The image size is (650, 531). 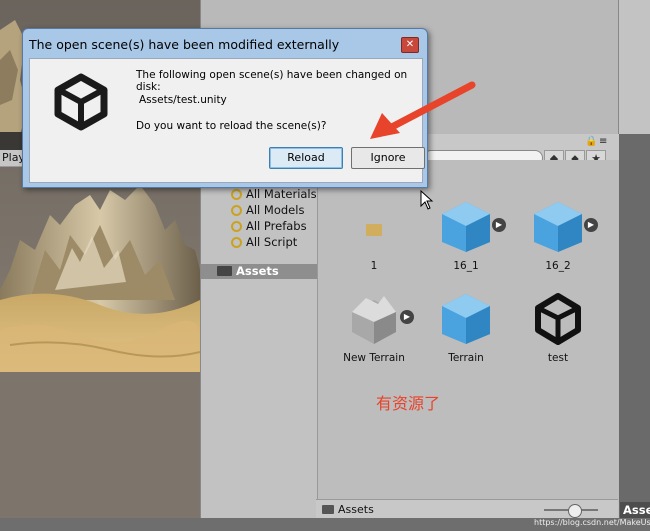 What do you see at coordinates (427, 200) in the screenshot?
I see `mouse-cursor-icon` at bounding box center [427, 200].